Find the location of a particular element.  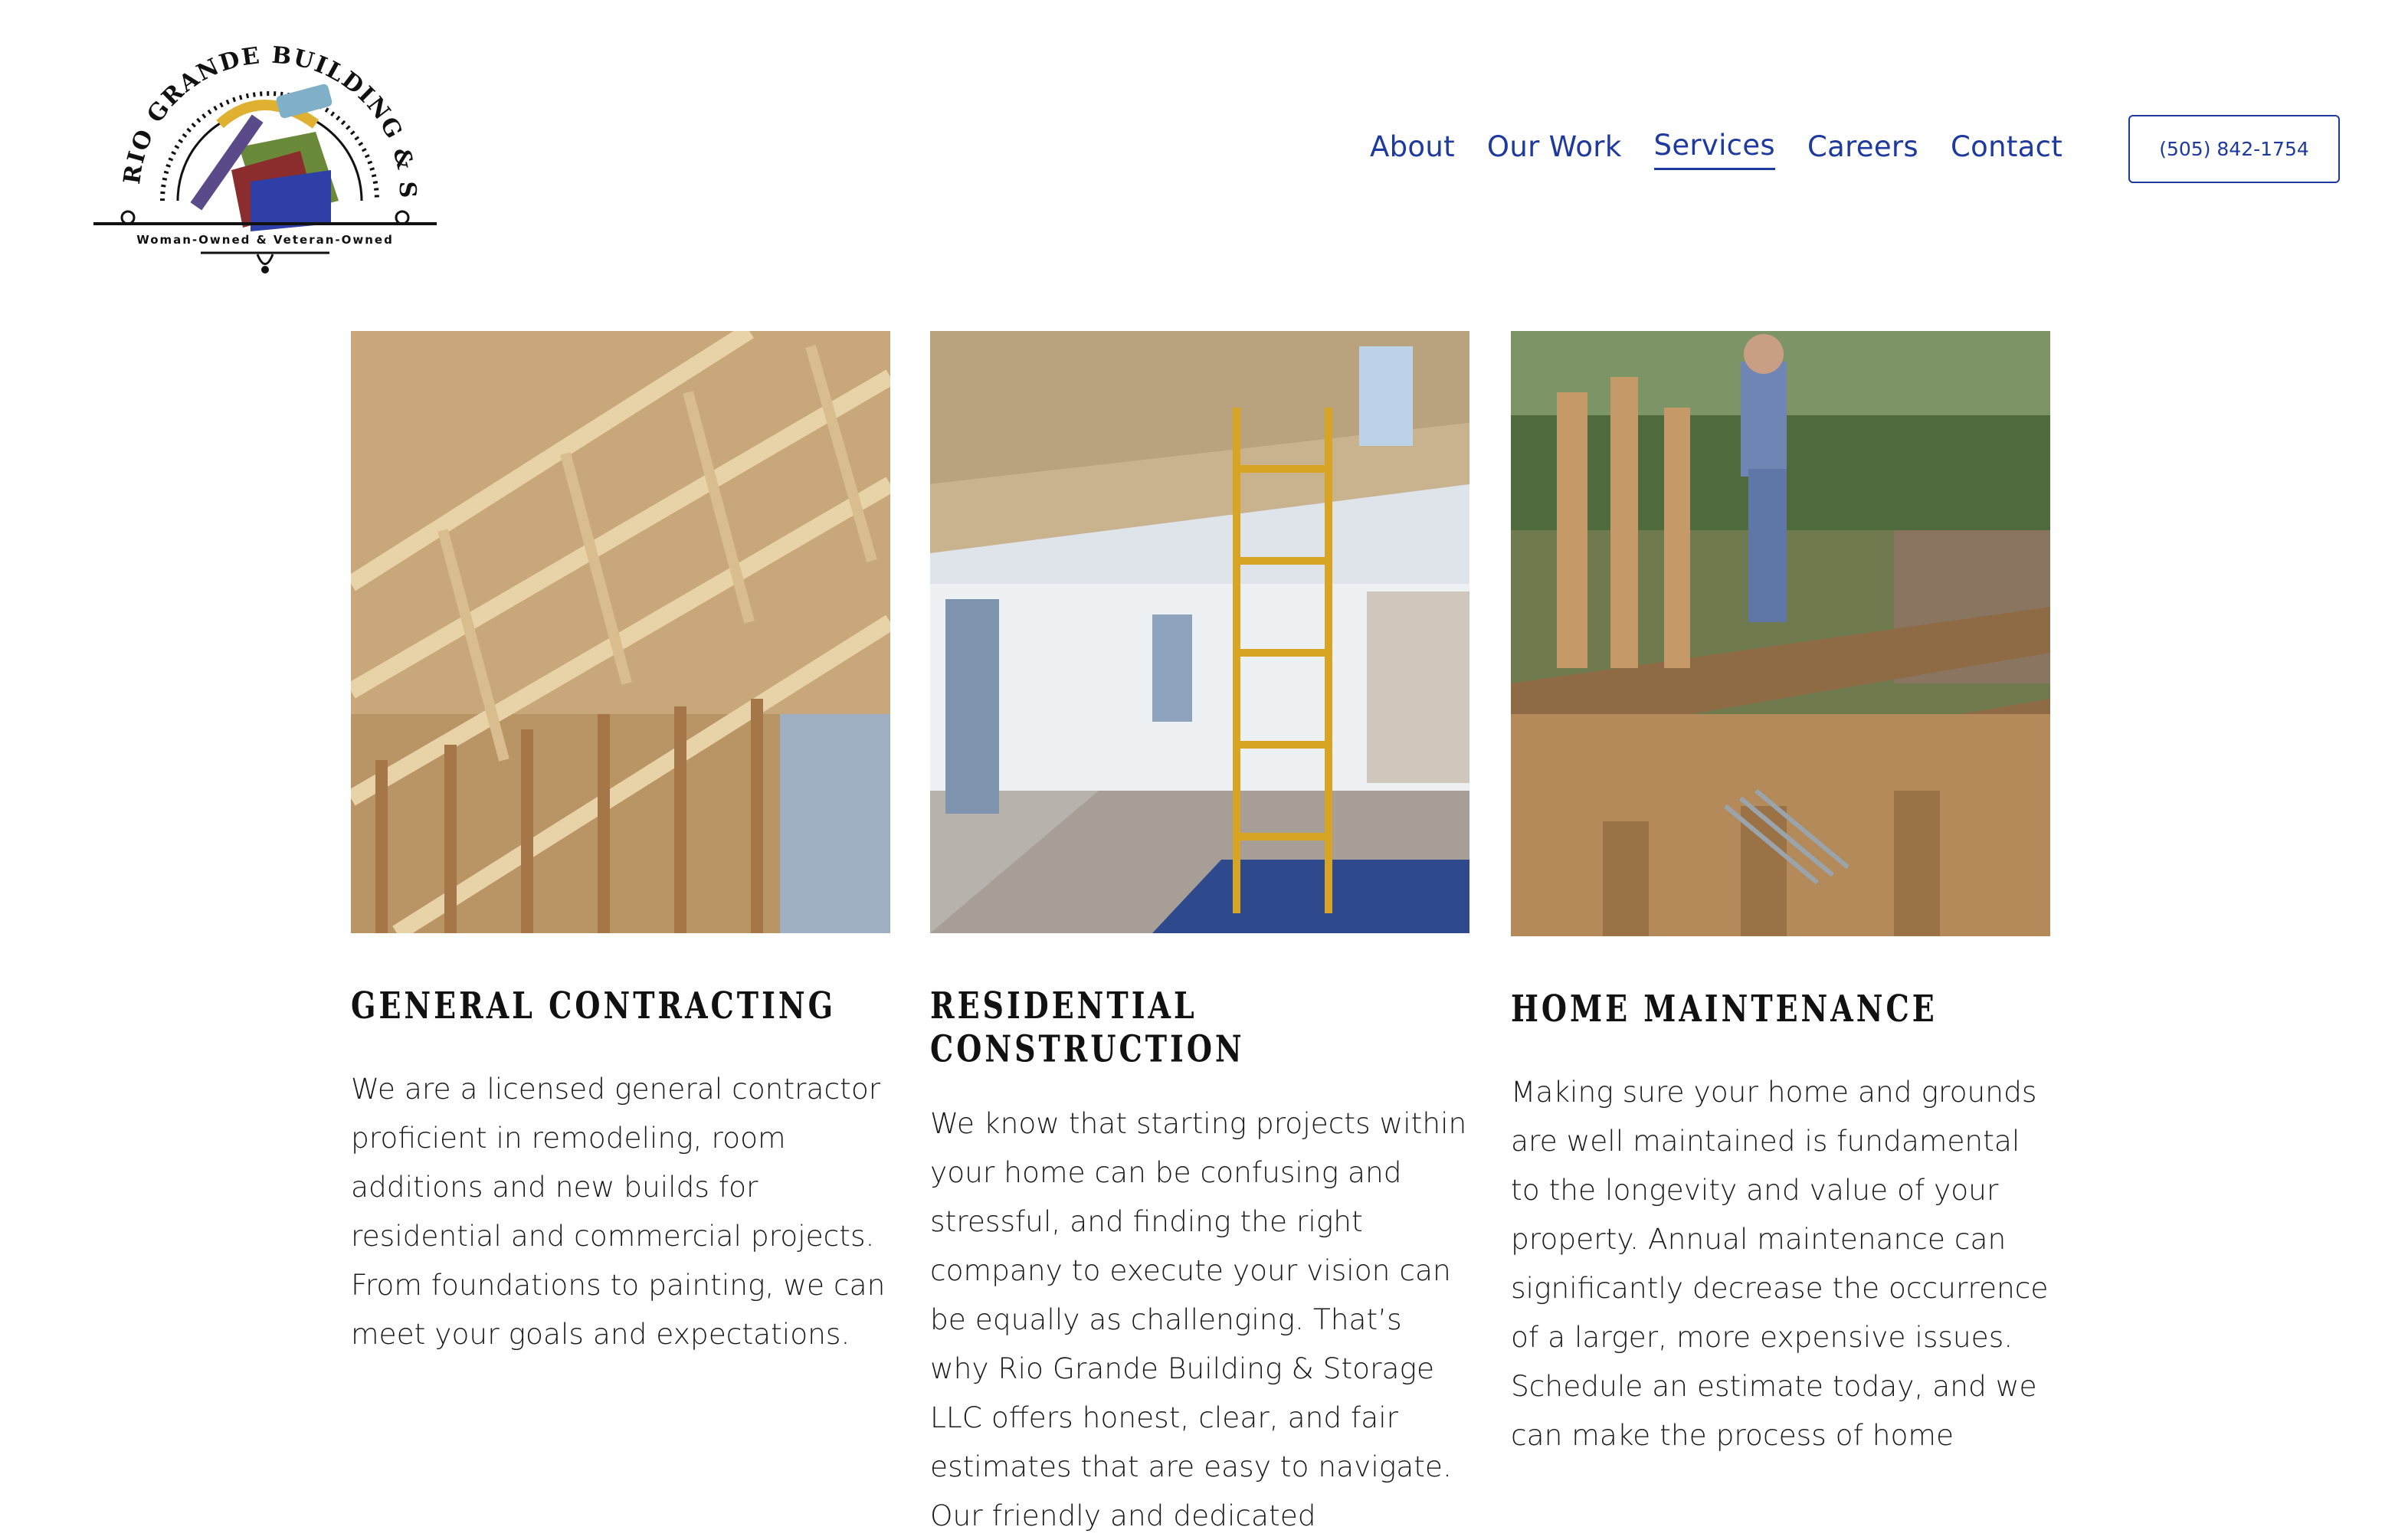

nav-about: About is located at coordinates (1412, 149).